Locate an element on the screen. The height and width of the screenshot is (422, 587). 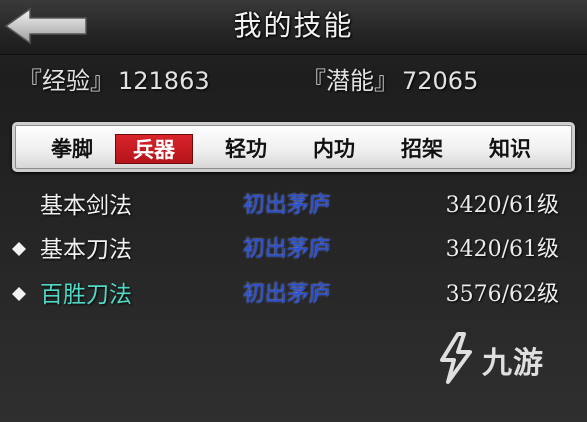
tab-label: 招架 is located at coordinates (422, 148).